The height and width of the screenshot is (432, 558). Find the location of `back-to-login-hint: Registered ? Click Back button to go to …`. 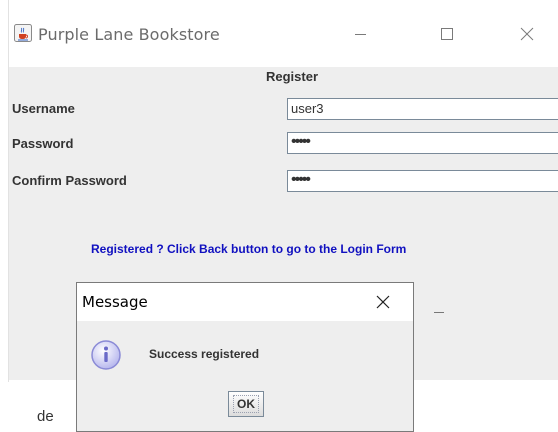

back-to-login-hint: Registered ? Click Back button to go to … is located at coordinates (249, 249).